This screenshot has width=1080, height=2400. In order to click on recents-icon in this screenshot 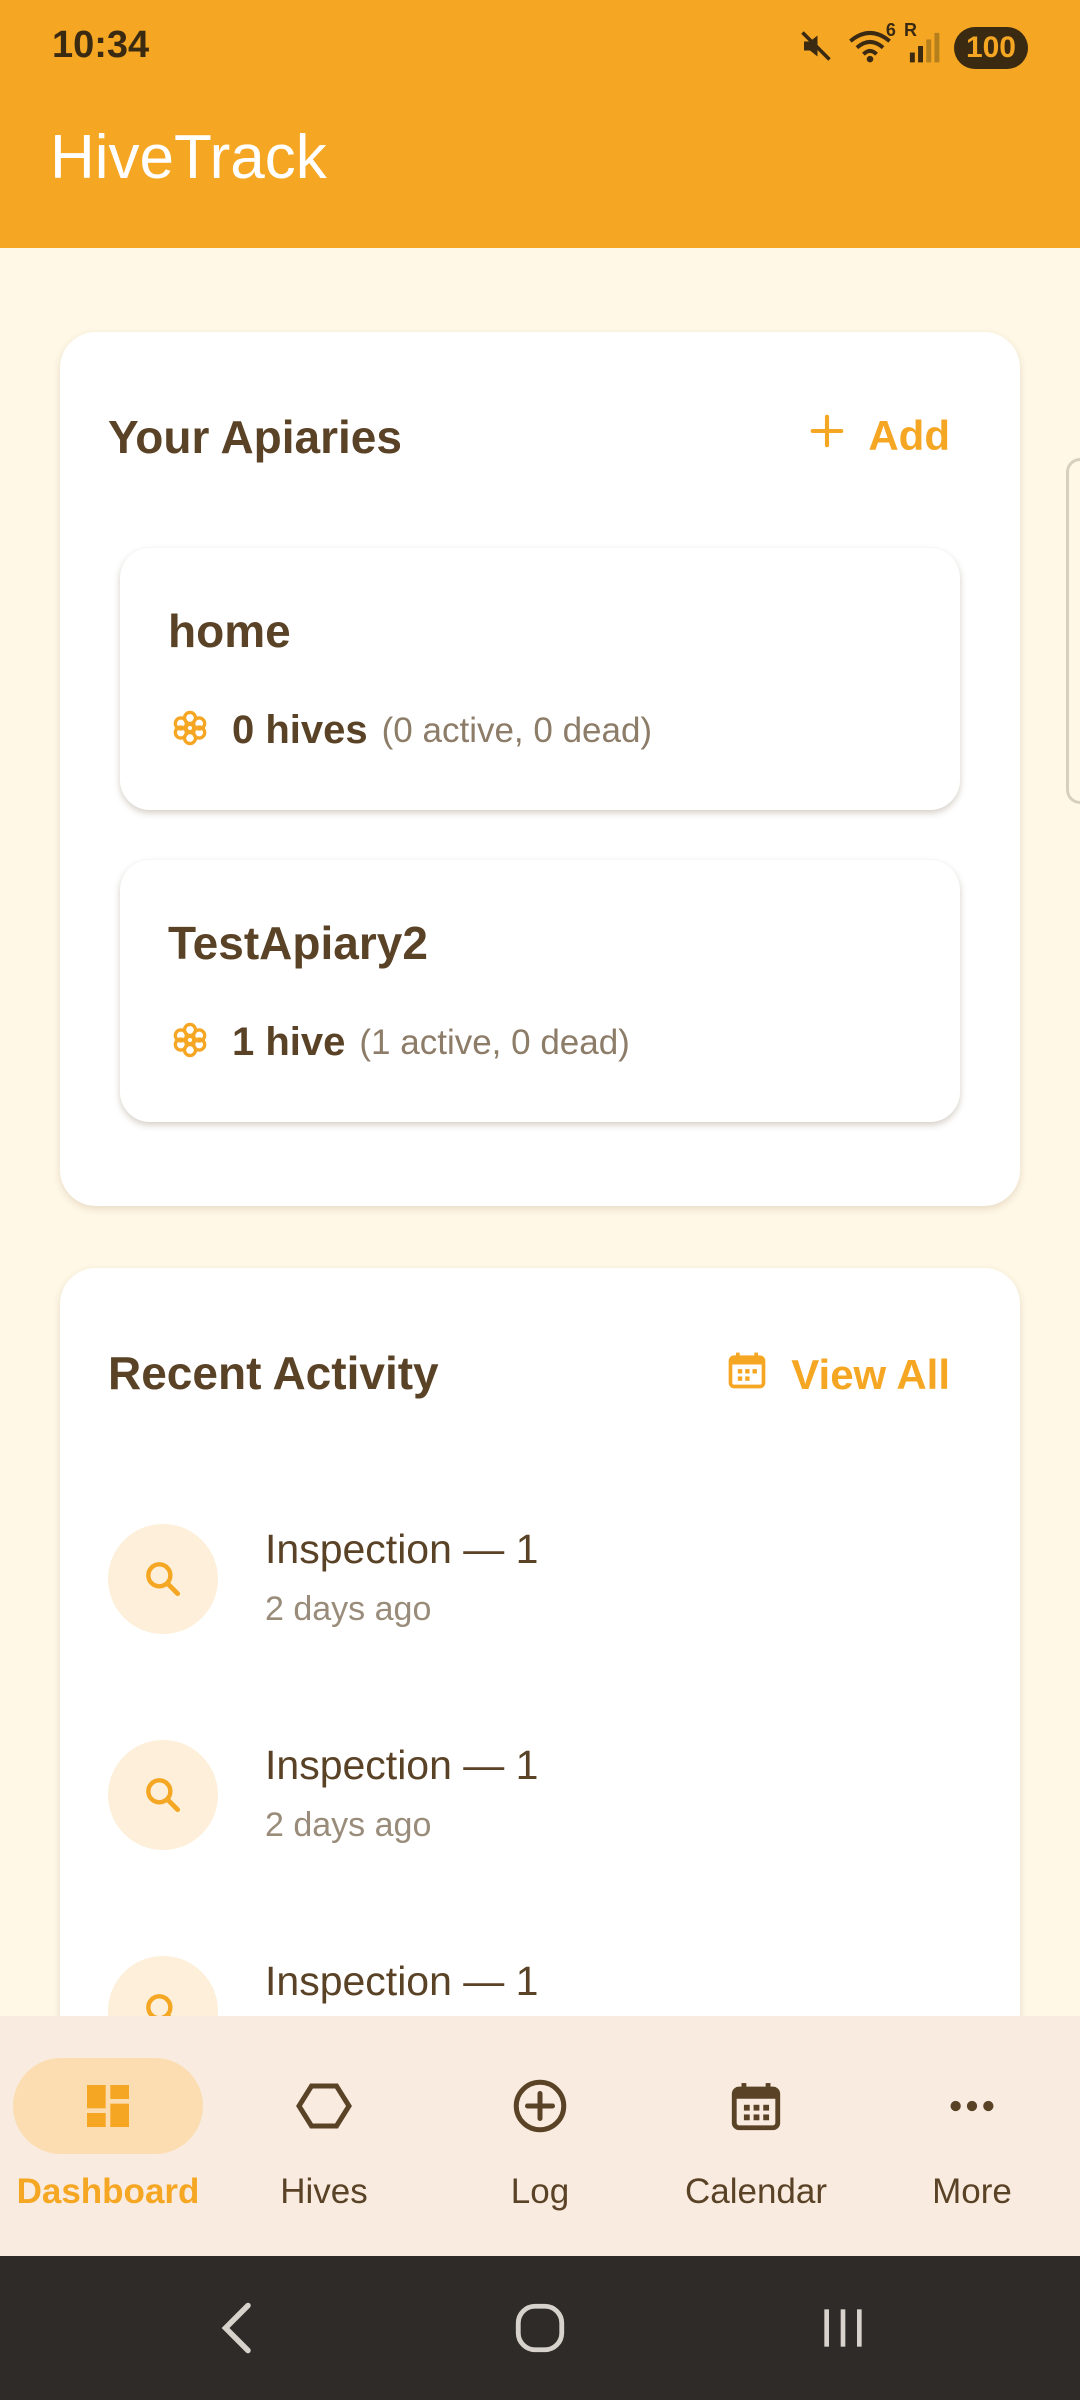, I will do `click(843, 2328)`.